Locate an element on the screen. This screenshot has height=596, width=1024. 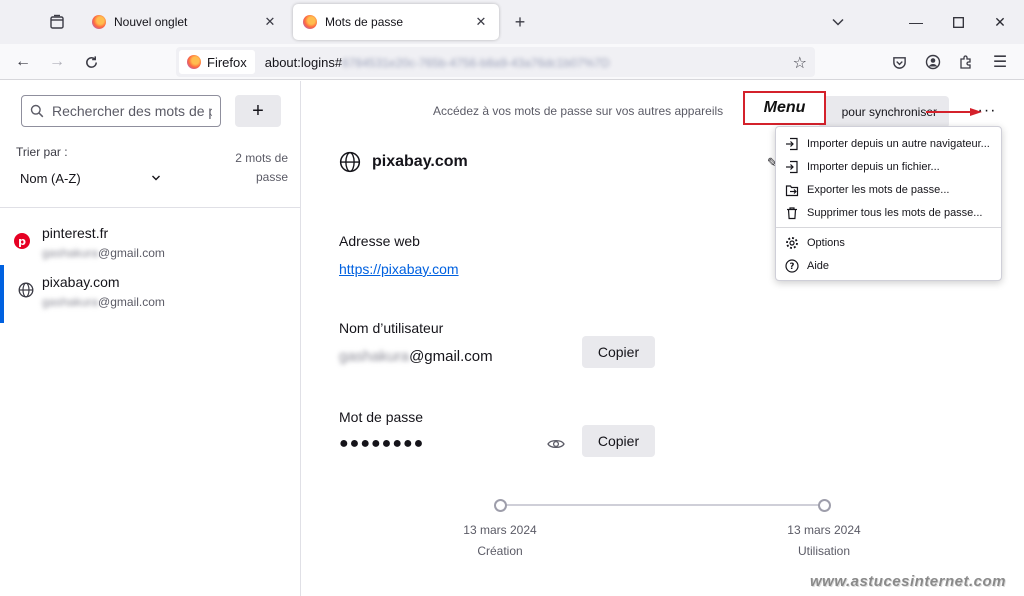
svg-text: p is located at coordinates (22, 241).